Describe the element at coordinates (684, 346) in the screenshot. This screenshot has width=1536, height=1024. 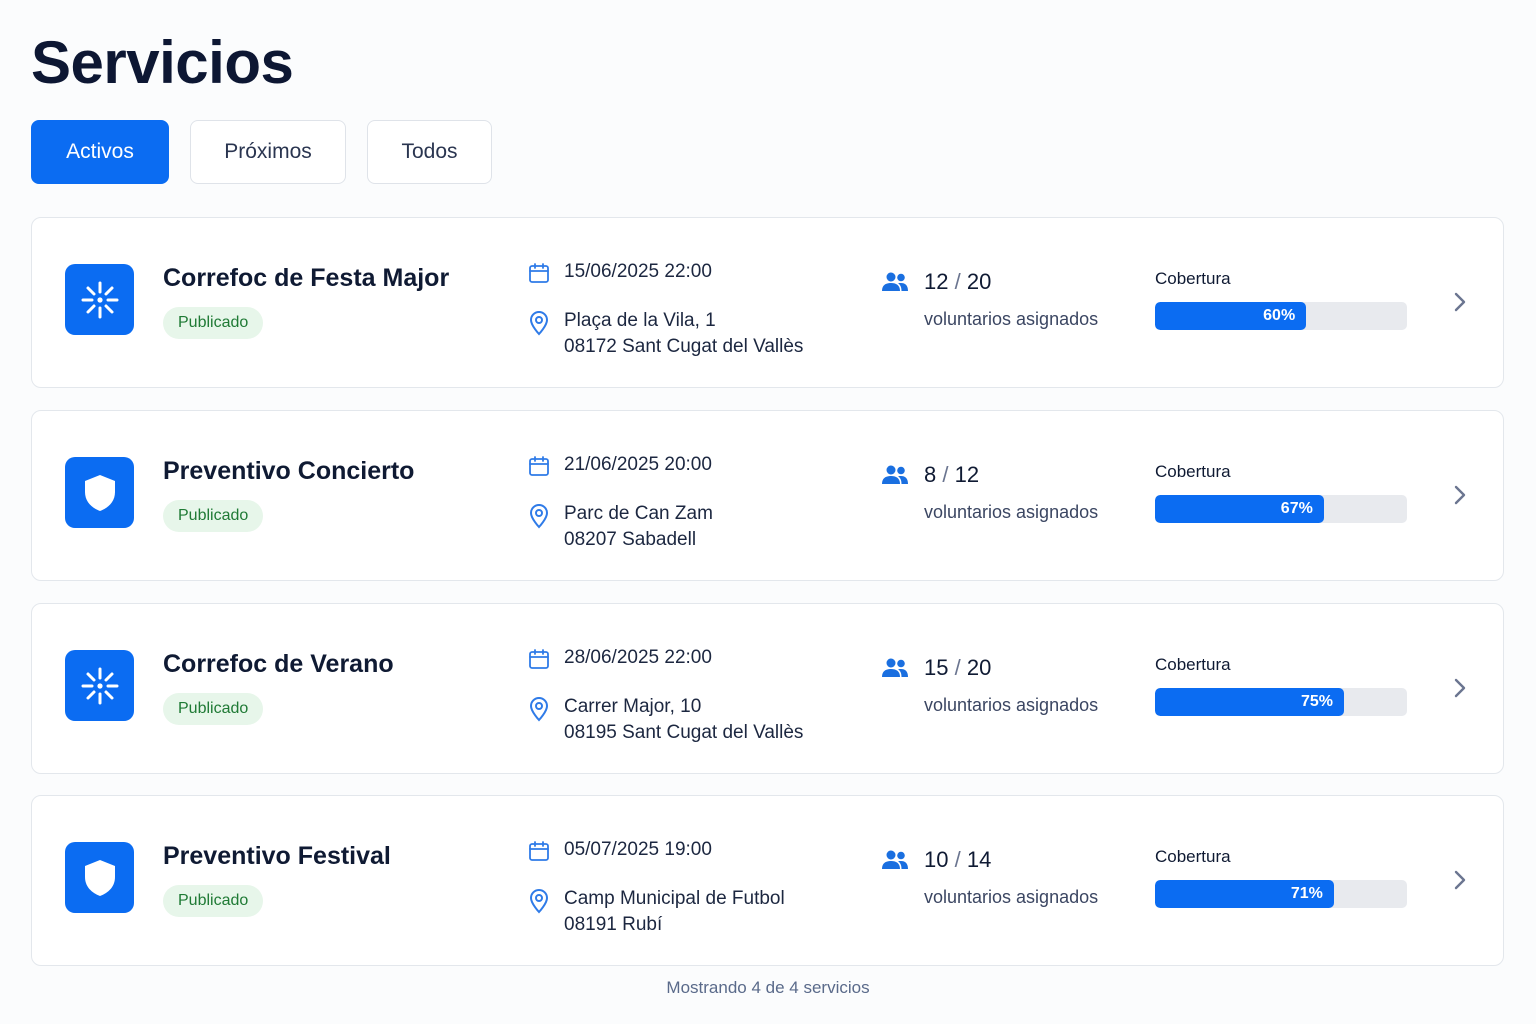
I see `address-line2: 08172 Sant Cugat del Vallès` at that location.